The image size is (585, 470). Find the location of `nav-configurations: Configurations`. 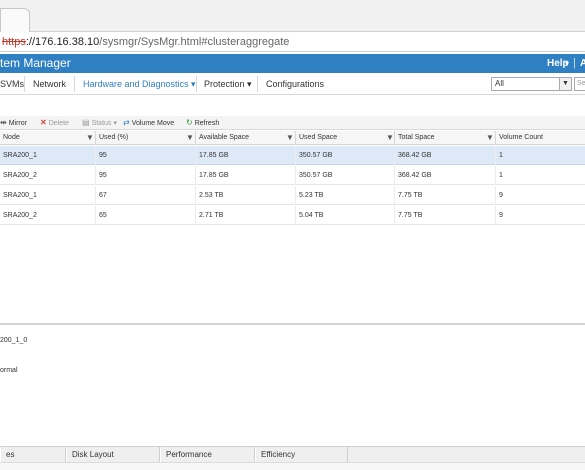

nav-configurations: Configurations is located at coordinates (295, 84).